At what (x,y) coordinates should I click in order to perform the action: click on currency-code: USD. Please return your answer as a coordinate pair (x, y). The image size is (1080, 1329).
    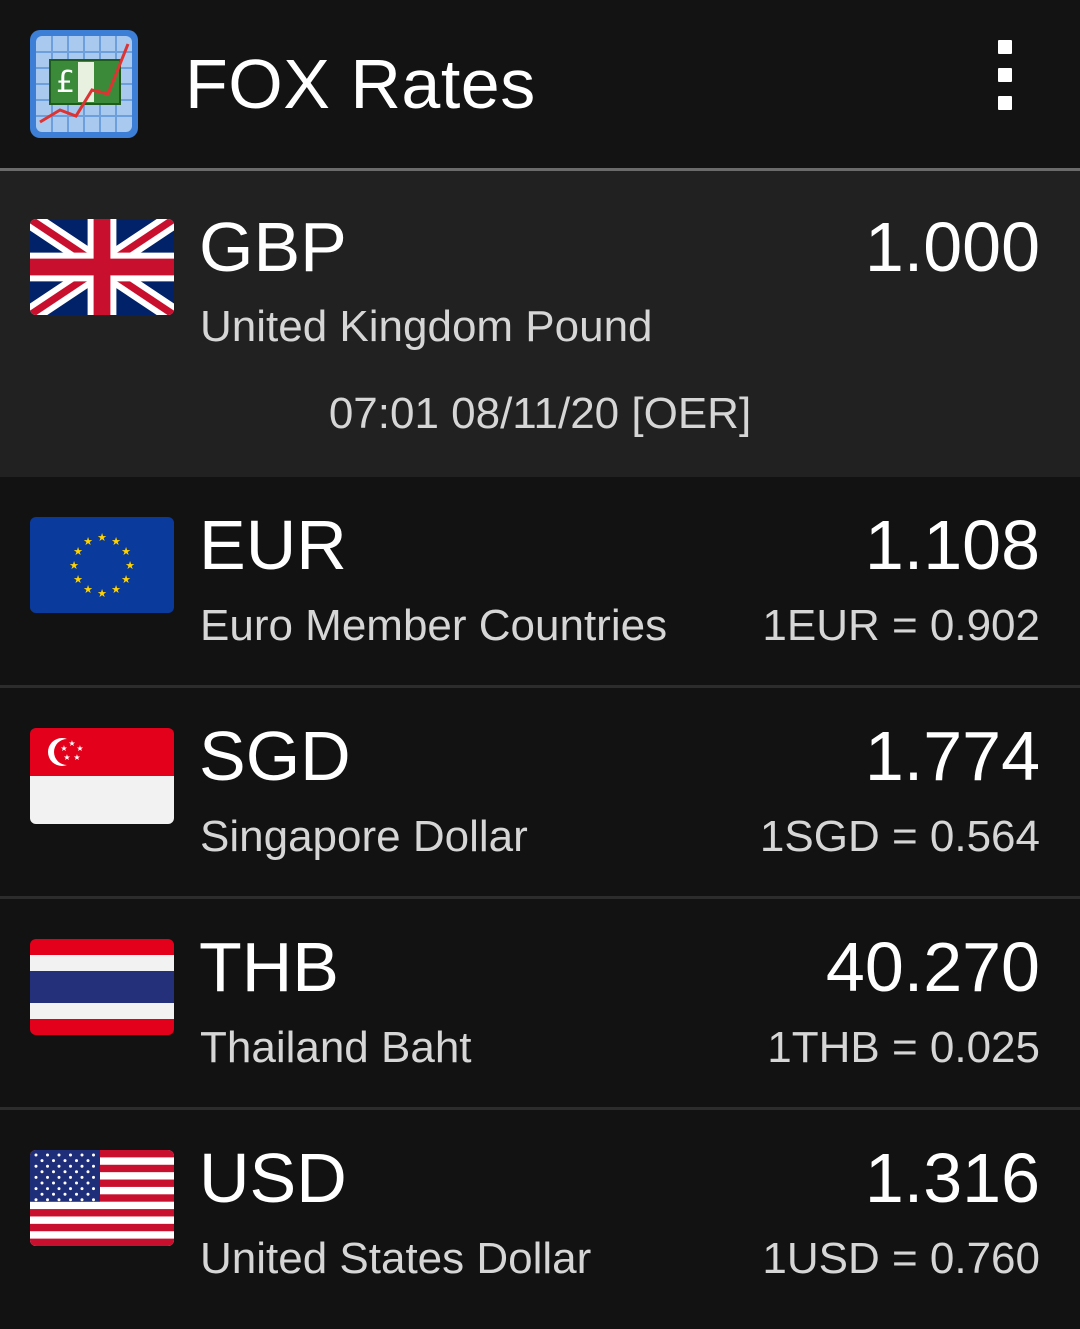
    Looking at the image, I should click on (273, 1178).